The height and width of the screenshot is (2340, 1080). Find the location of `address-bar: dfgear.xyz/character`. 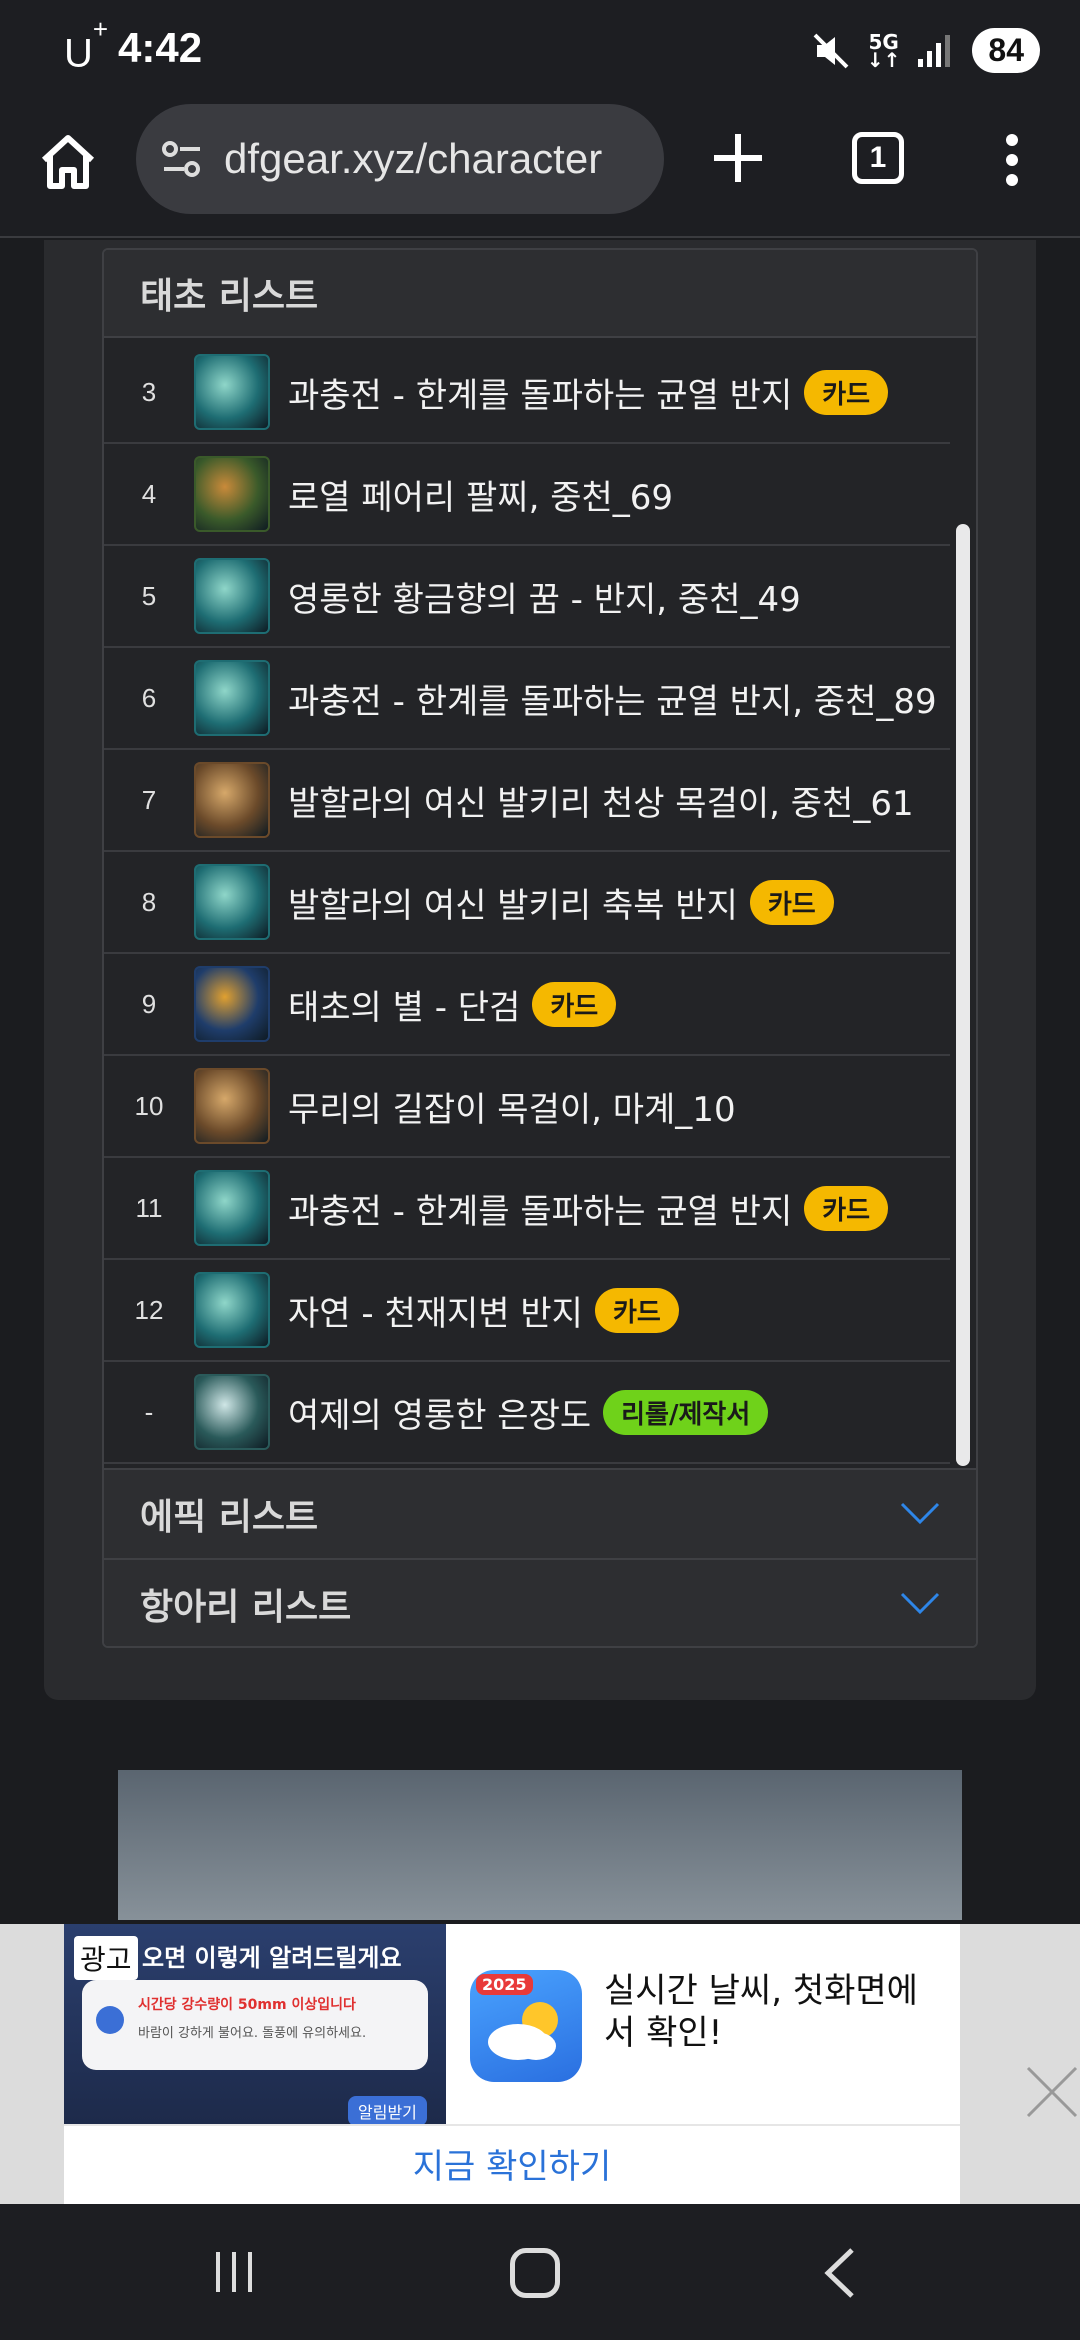

address-bar: dfgear.xyz/character is located at coordinates (400, 159).